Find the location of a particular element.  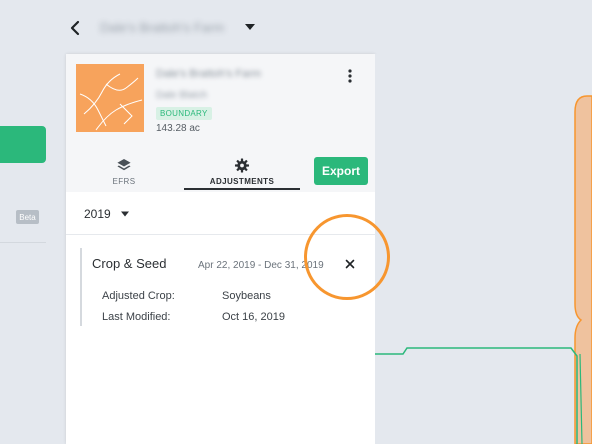

close-icon is located at coordinates (350, 264).